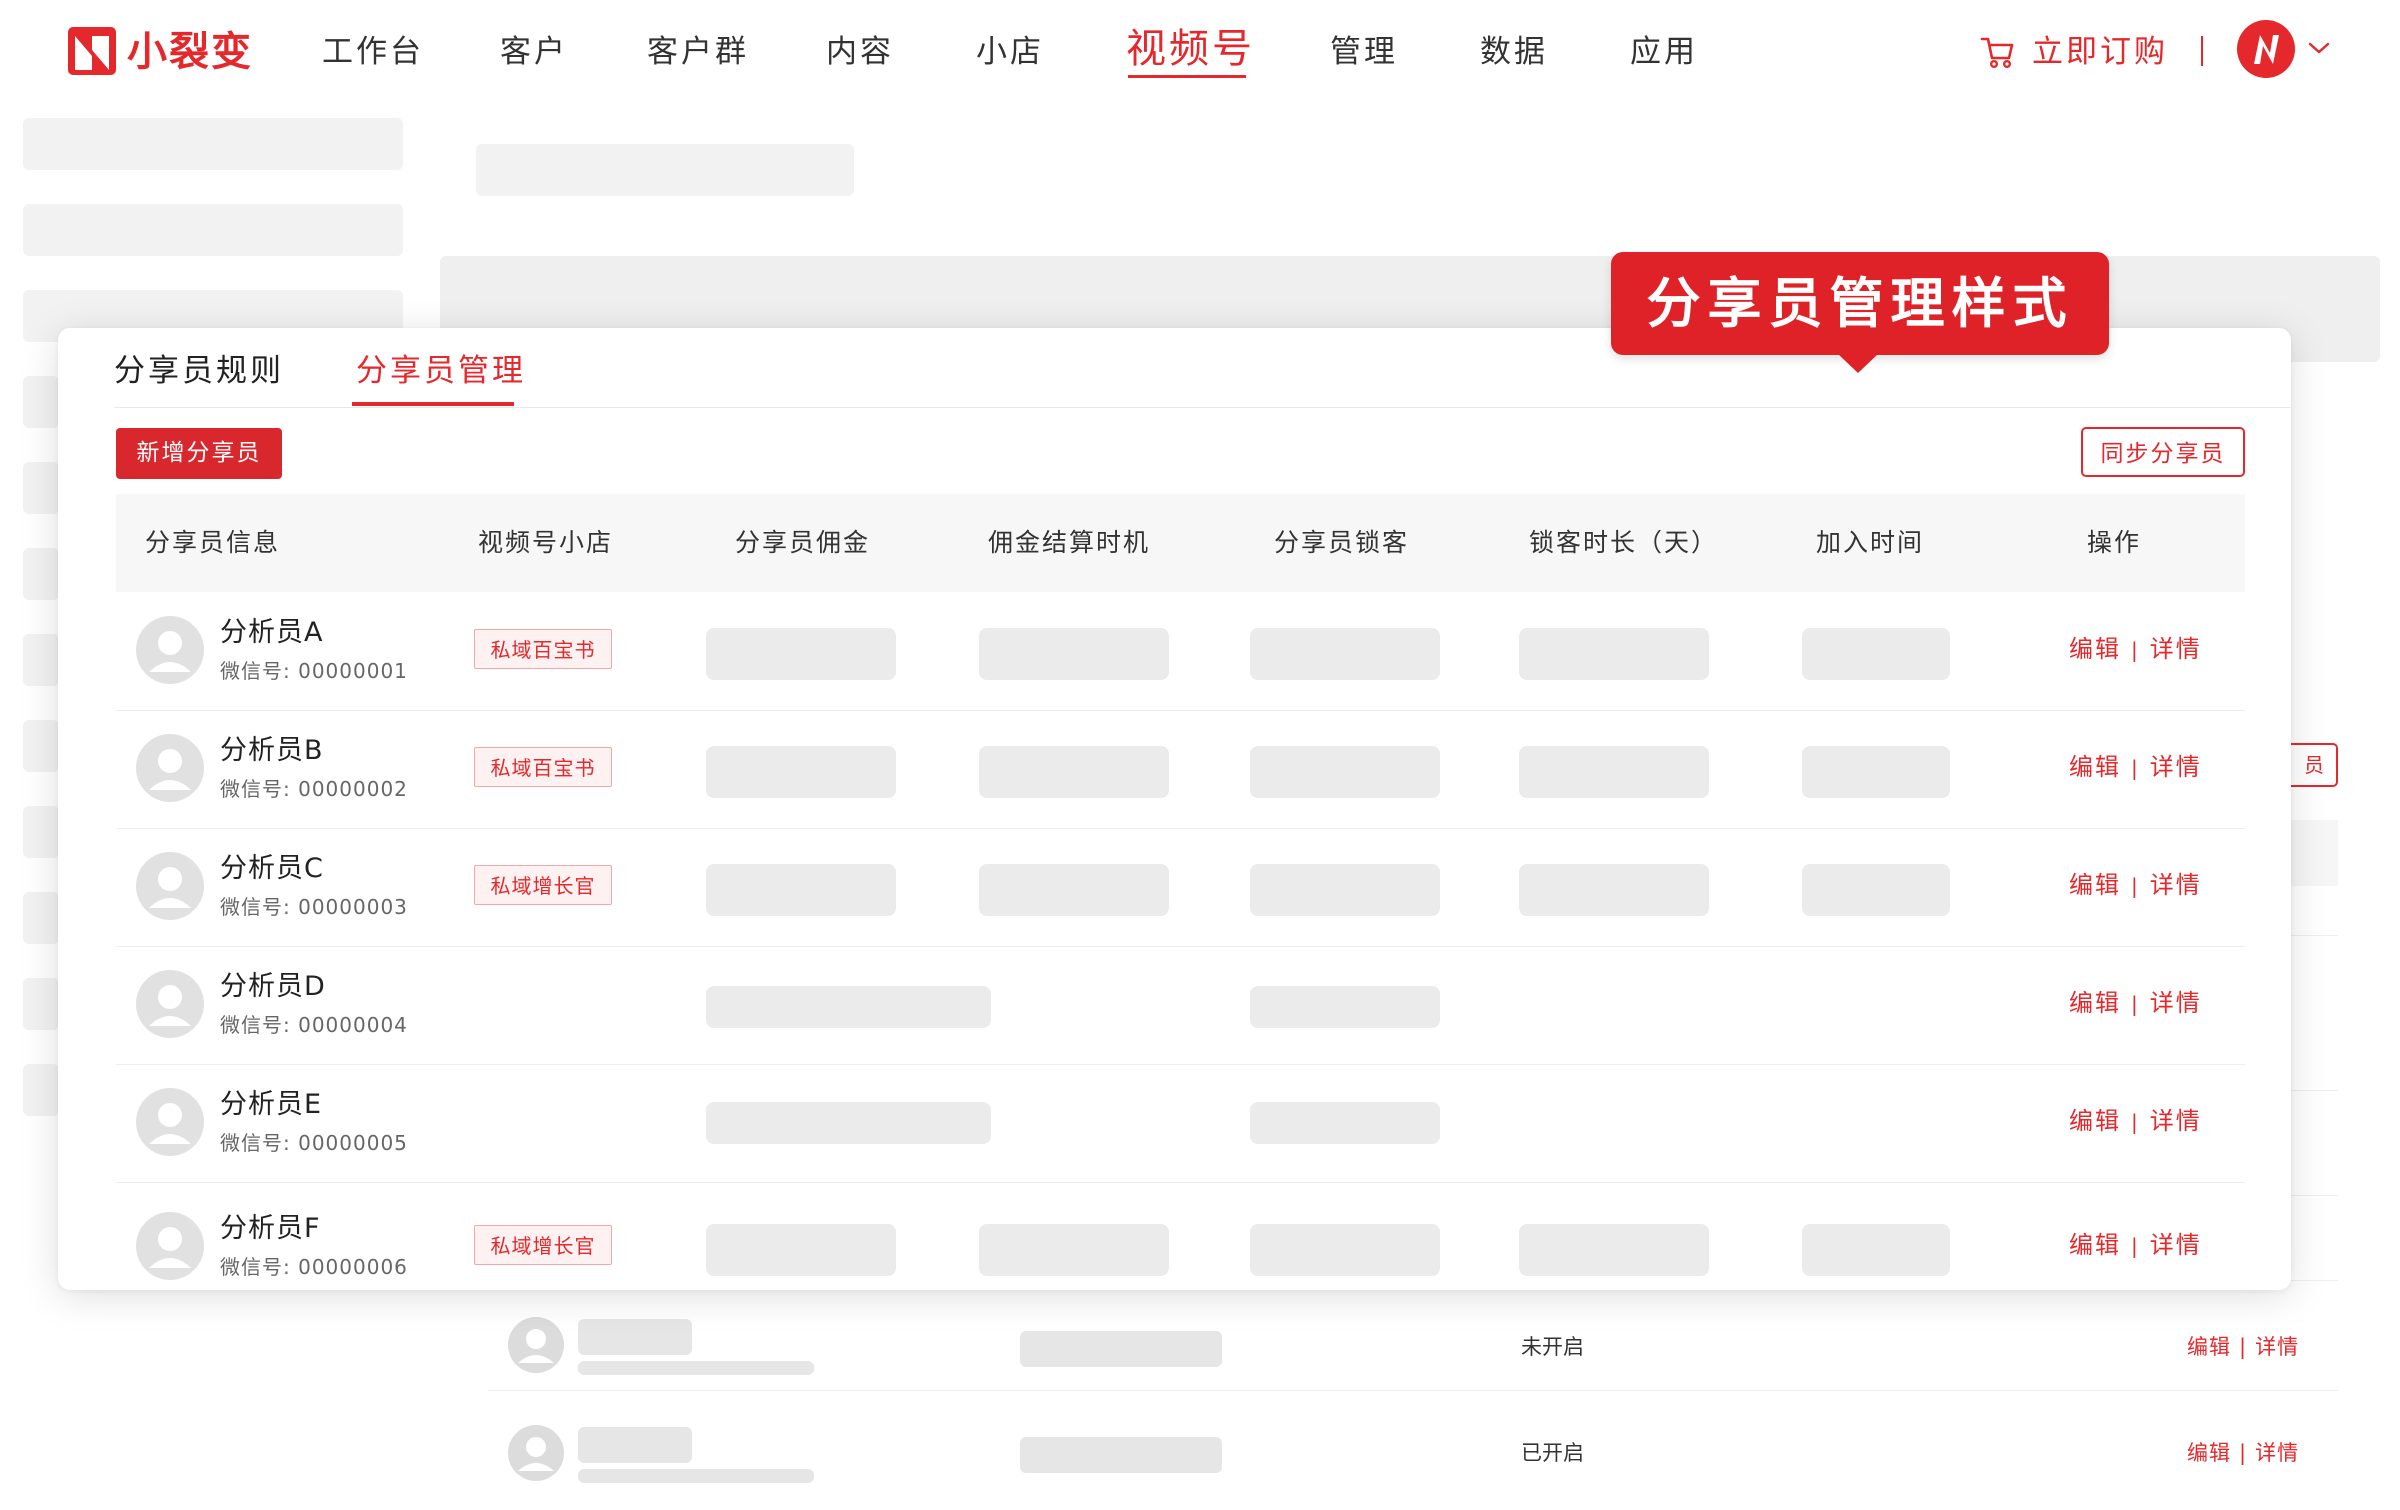  I want to click on nav-item-video-channel: 视频号, so click(1190, 49).